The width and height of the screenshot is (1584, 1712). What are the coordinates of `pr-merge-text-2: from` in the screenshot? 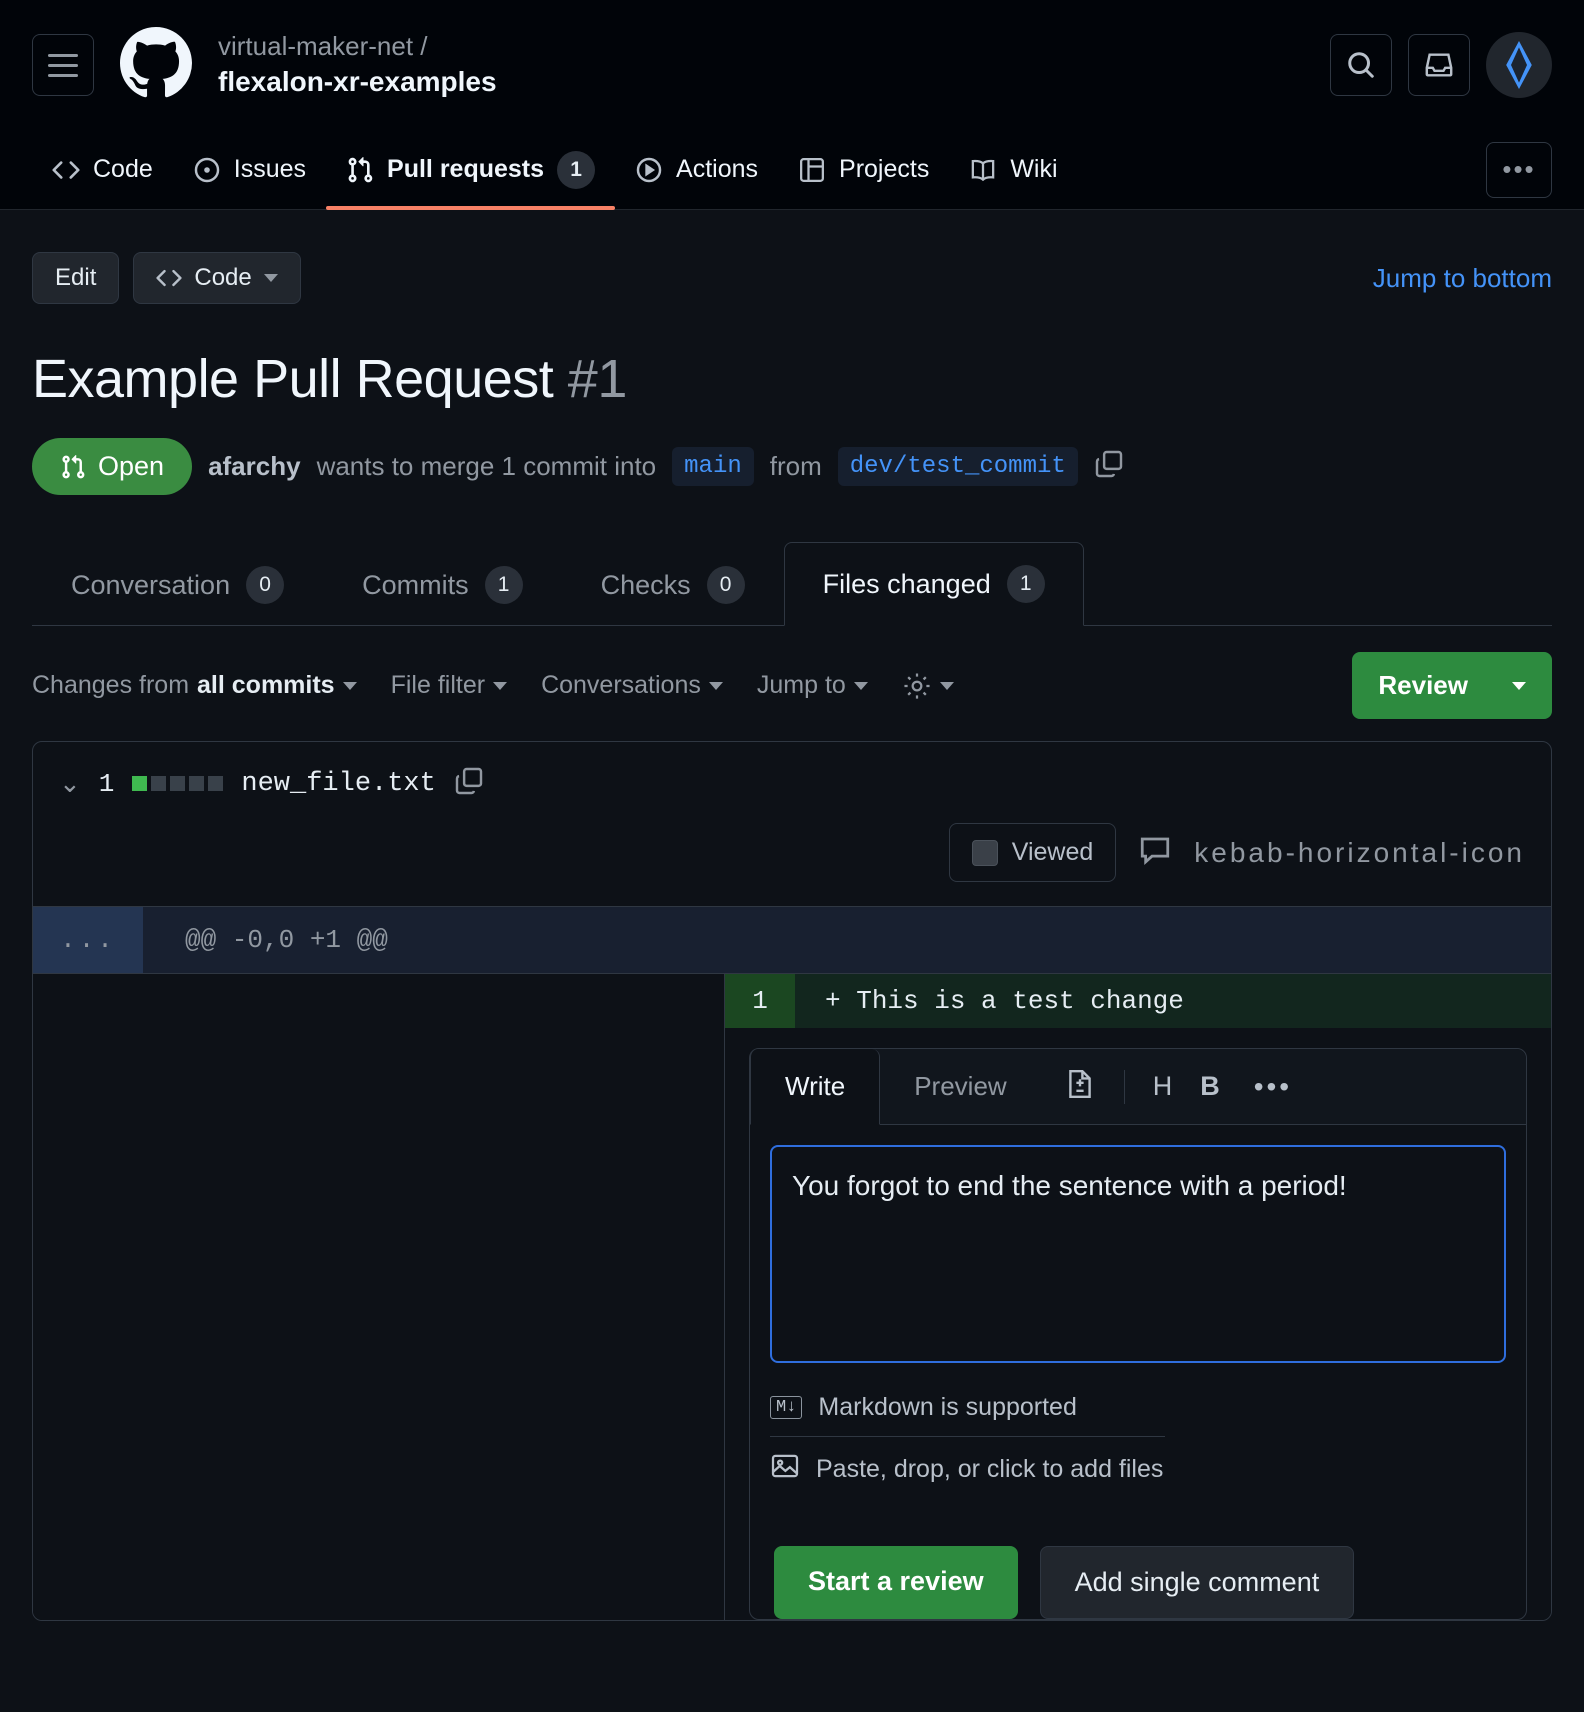 It's located at (795, 466).